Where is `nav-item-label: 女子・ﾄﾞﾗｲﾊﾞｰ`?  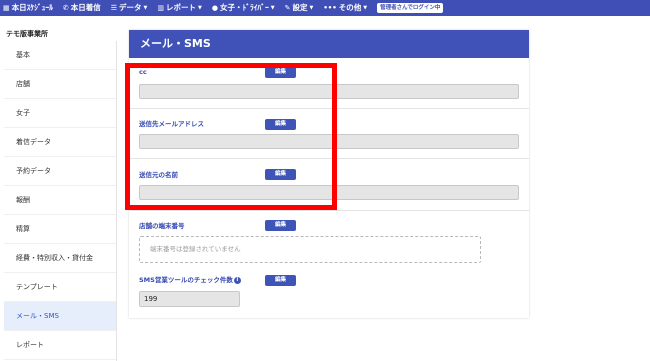
nav-item-label: 女子・ﾄﾞﾗｲﾊﾞｰ is located at coordinates (244, 7).